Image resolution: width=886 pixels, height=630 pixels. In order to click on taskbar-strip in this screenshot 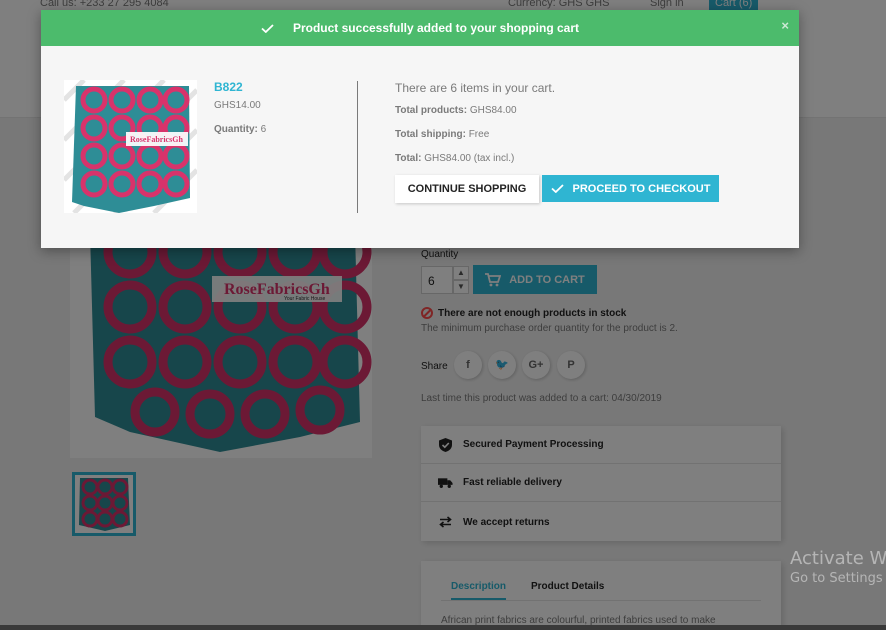, I will do `click(443, 627)`.